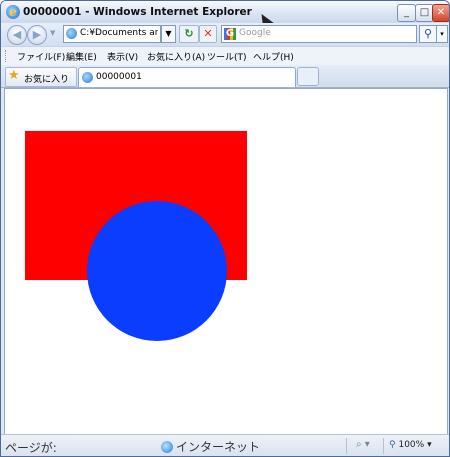  I want to click on menu-favorites: お気に入り(A), so click(176, 56).